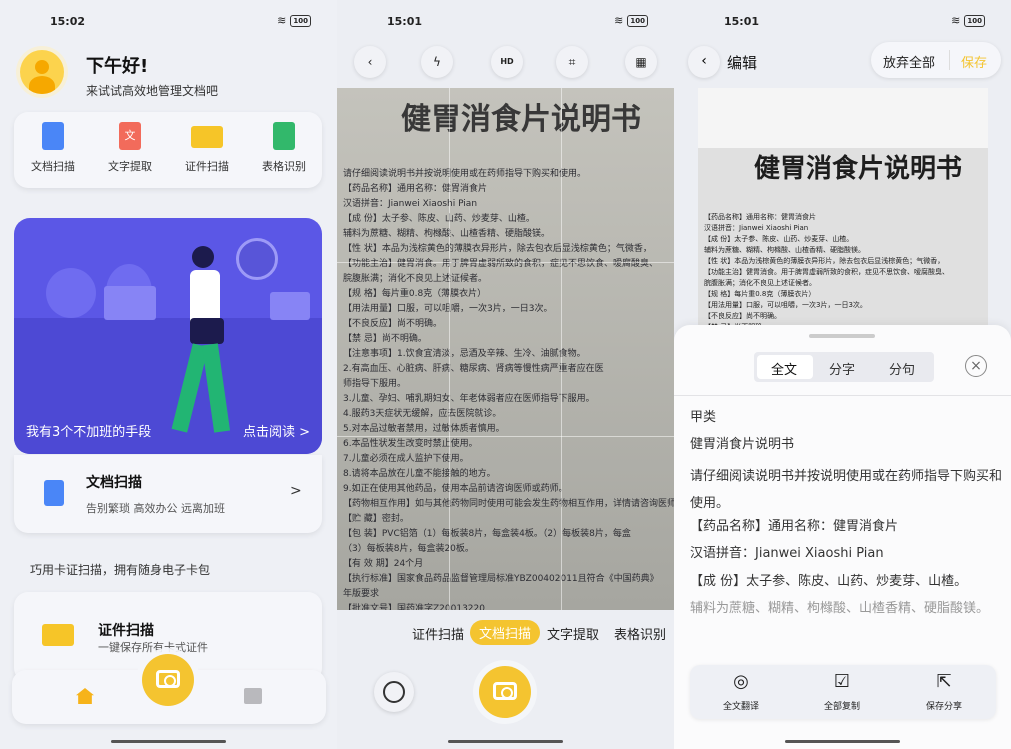  I want to click on text-line: 请仔细阅读说明书并按说明使用或在药师指导下购买和使用。, so click(846, 490).